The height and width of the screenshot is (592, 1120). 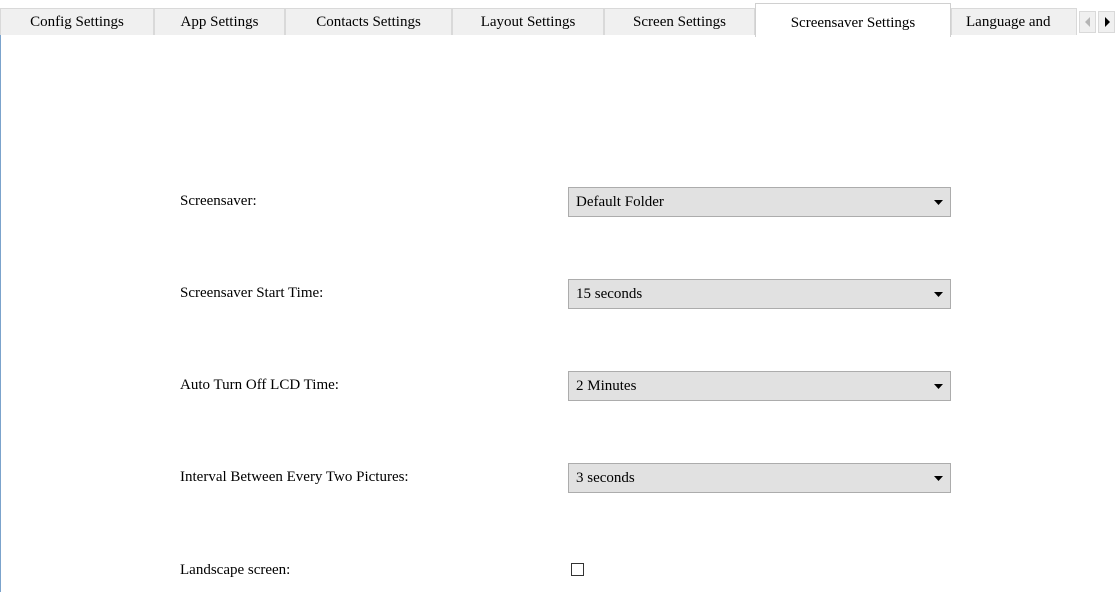 I want to click on tab-layout-settings: Layout Settings, so click(x=528, y=22).